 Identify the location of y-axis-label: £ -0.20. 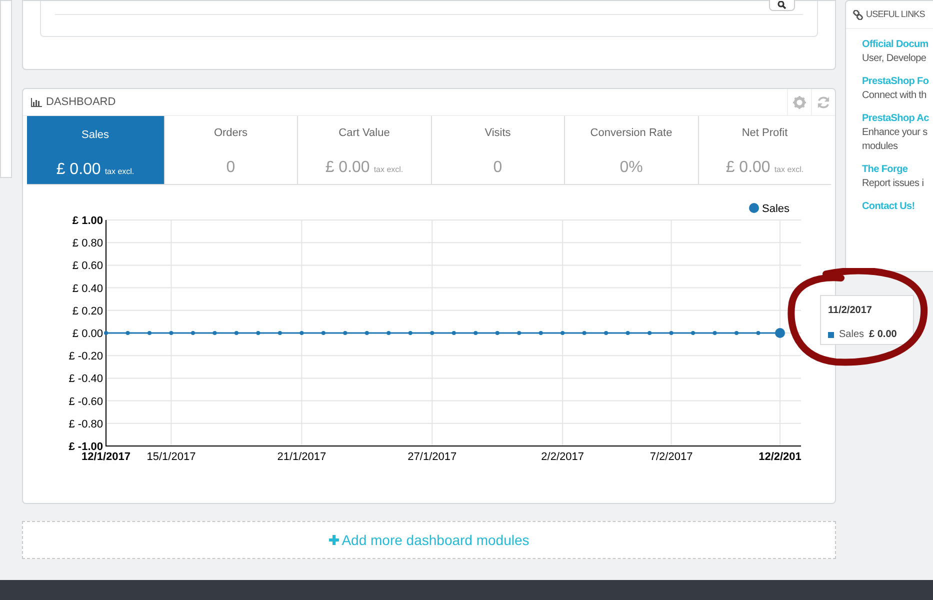
(85, 356).